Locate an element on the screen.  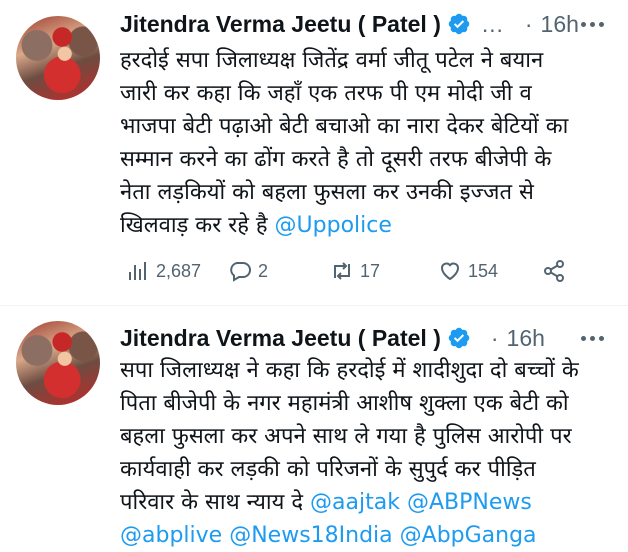
retweet-button: 17 is located at coordinates (355, 271).